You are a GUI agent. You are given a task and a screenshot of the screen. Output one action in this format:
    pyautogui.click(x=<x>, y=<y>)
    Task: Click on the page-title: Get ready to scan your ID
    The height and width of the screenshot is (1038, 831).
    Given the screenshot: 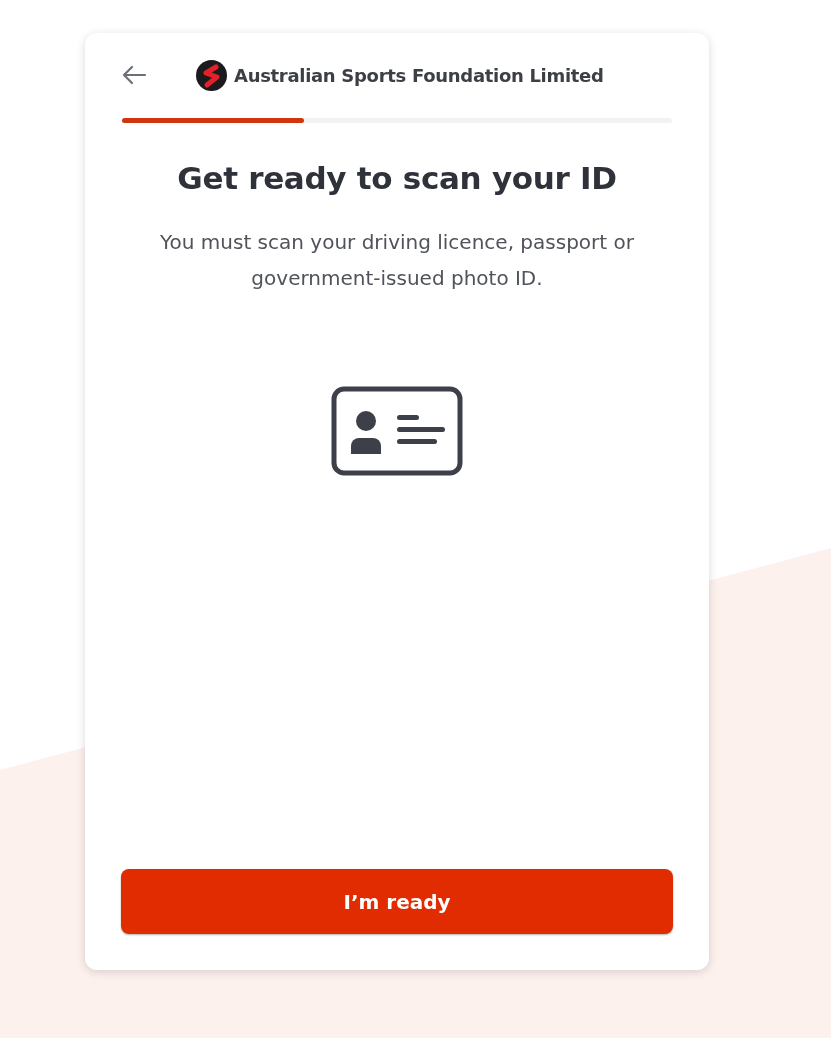 What is the action you would take?
    pyautogui.click(x=397, y=178)
    